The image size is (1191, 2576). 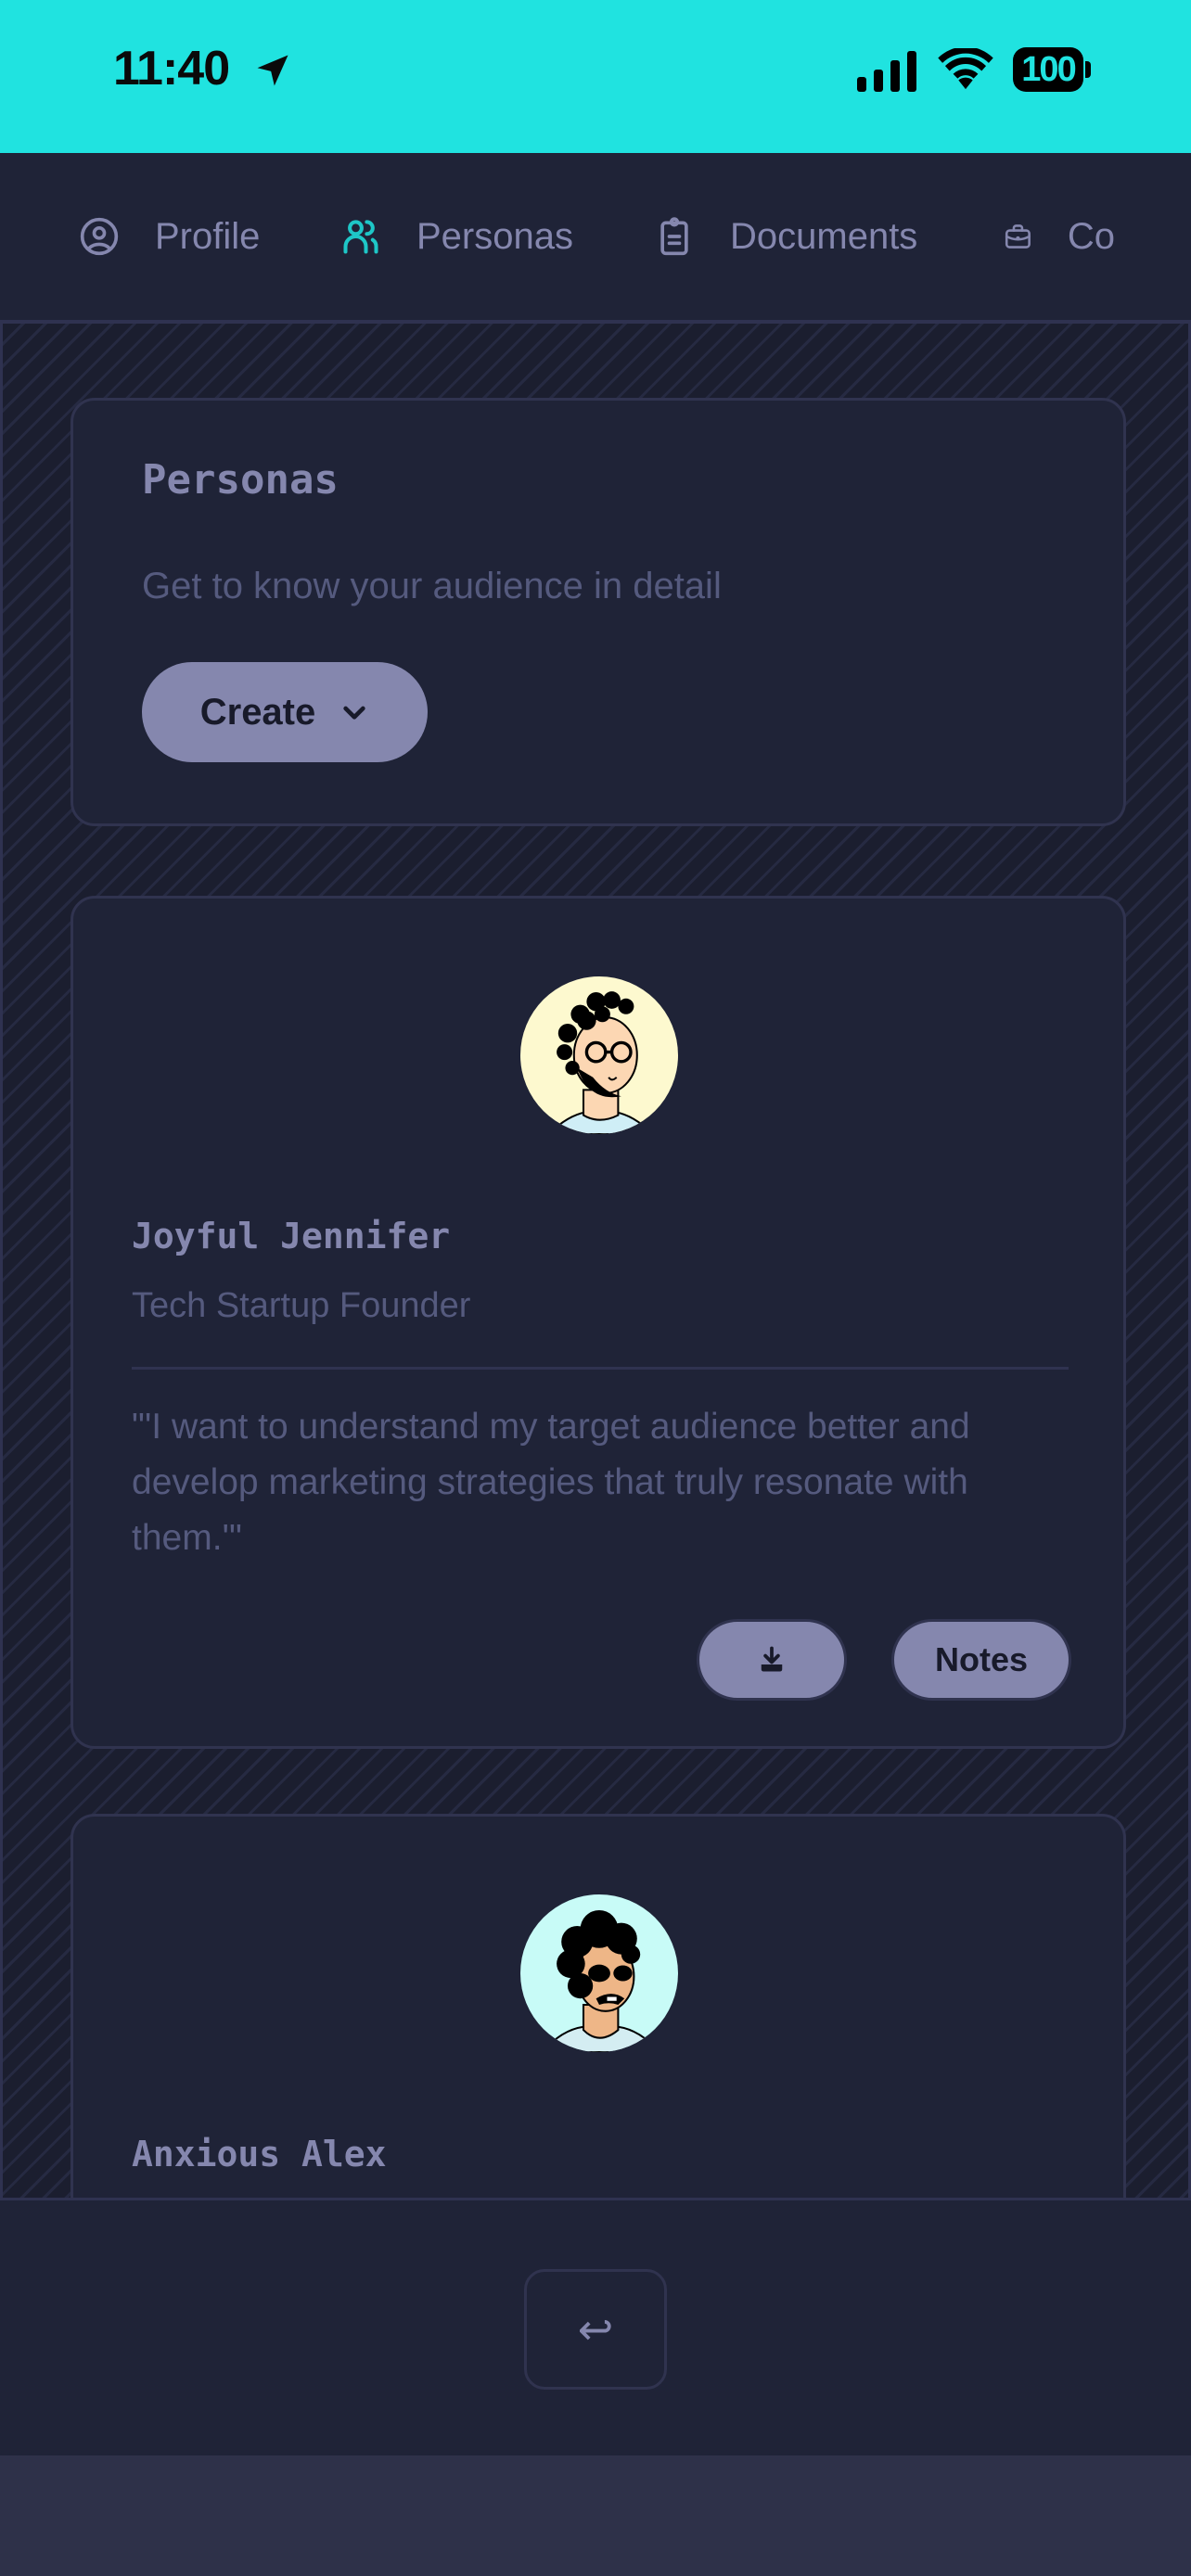 I want to click on download-button, so click(x=772, y=1660).